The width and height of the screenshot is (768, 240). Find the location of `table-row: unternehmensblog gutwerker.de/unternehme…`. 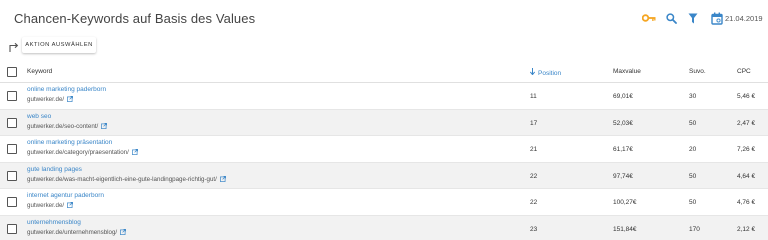

table-row: unternehmensblog gutwerker.de/unternehme… is located at coordinates (384, 227).